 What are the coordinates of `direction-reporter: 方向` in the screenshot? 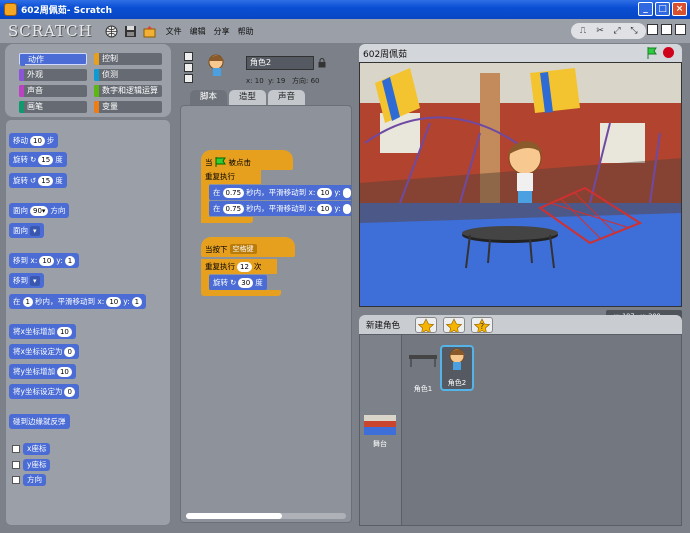 It's located at (34, 480).